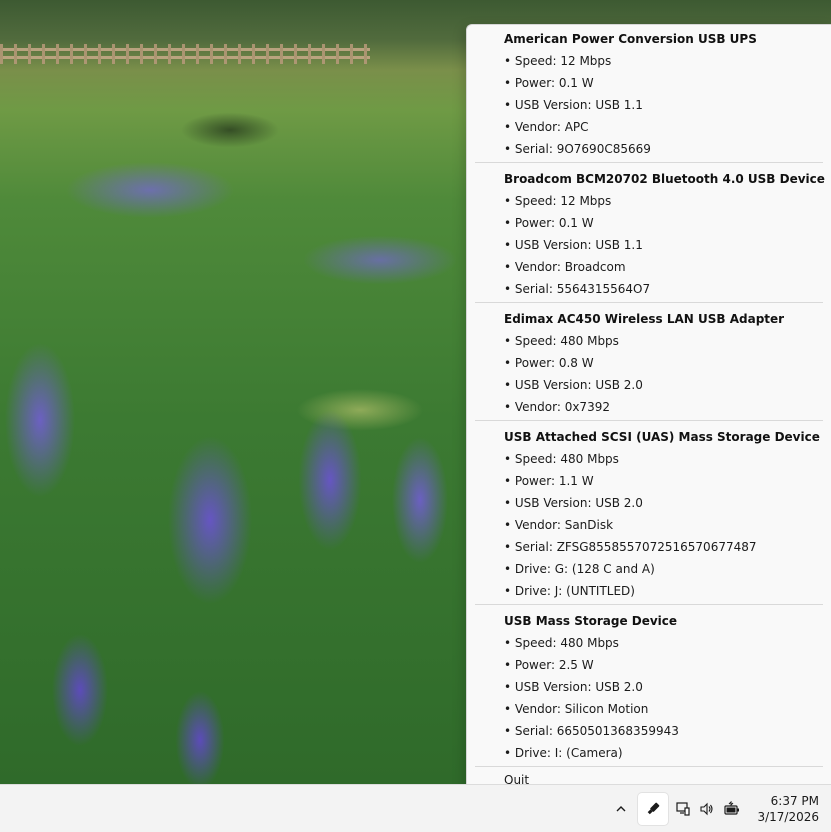  I want to click on clock-date: 3/17/2026, so click(788, 817).